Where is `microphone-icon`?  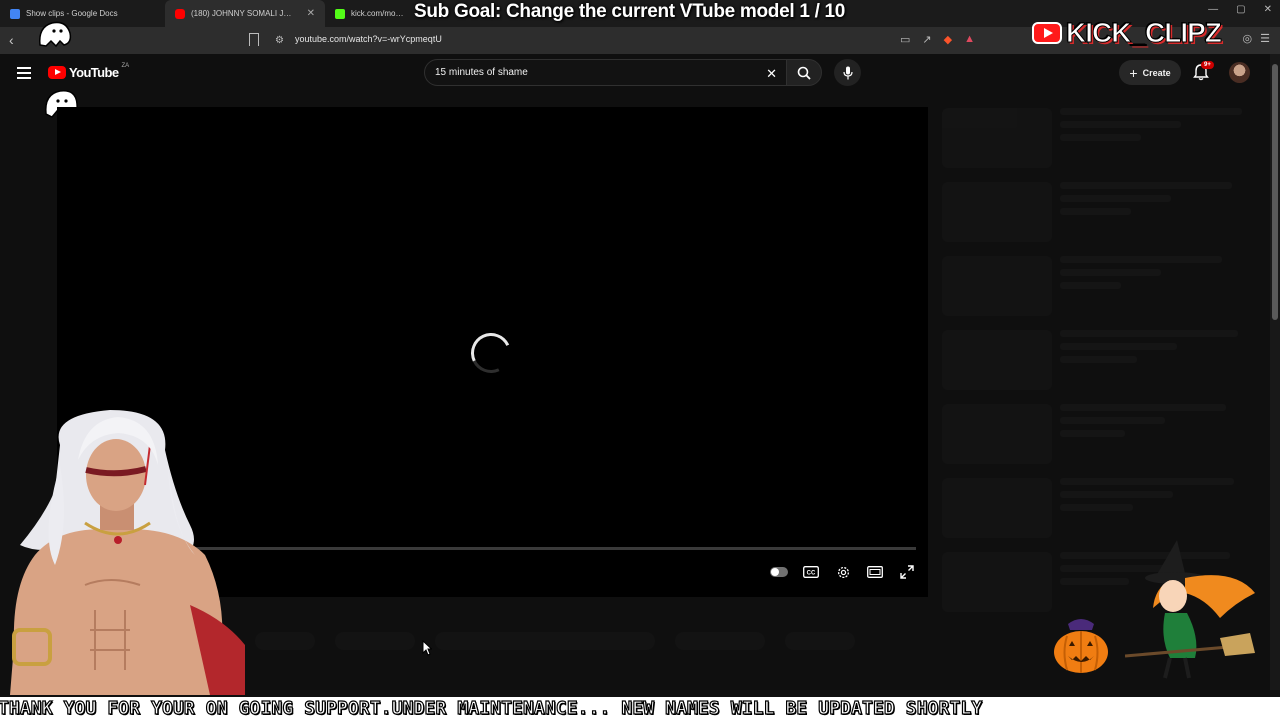
microphone-icon is located at coordinates (847, 72).